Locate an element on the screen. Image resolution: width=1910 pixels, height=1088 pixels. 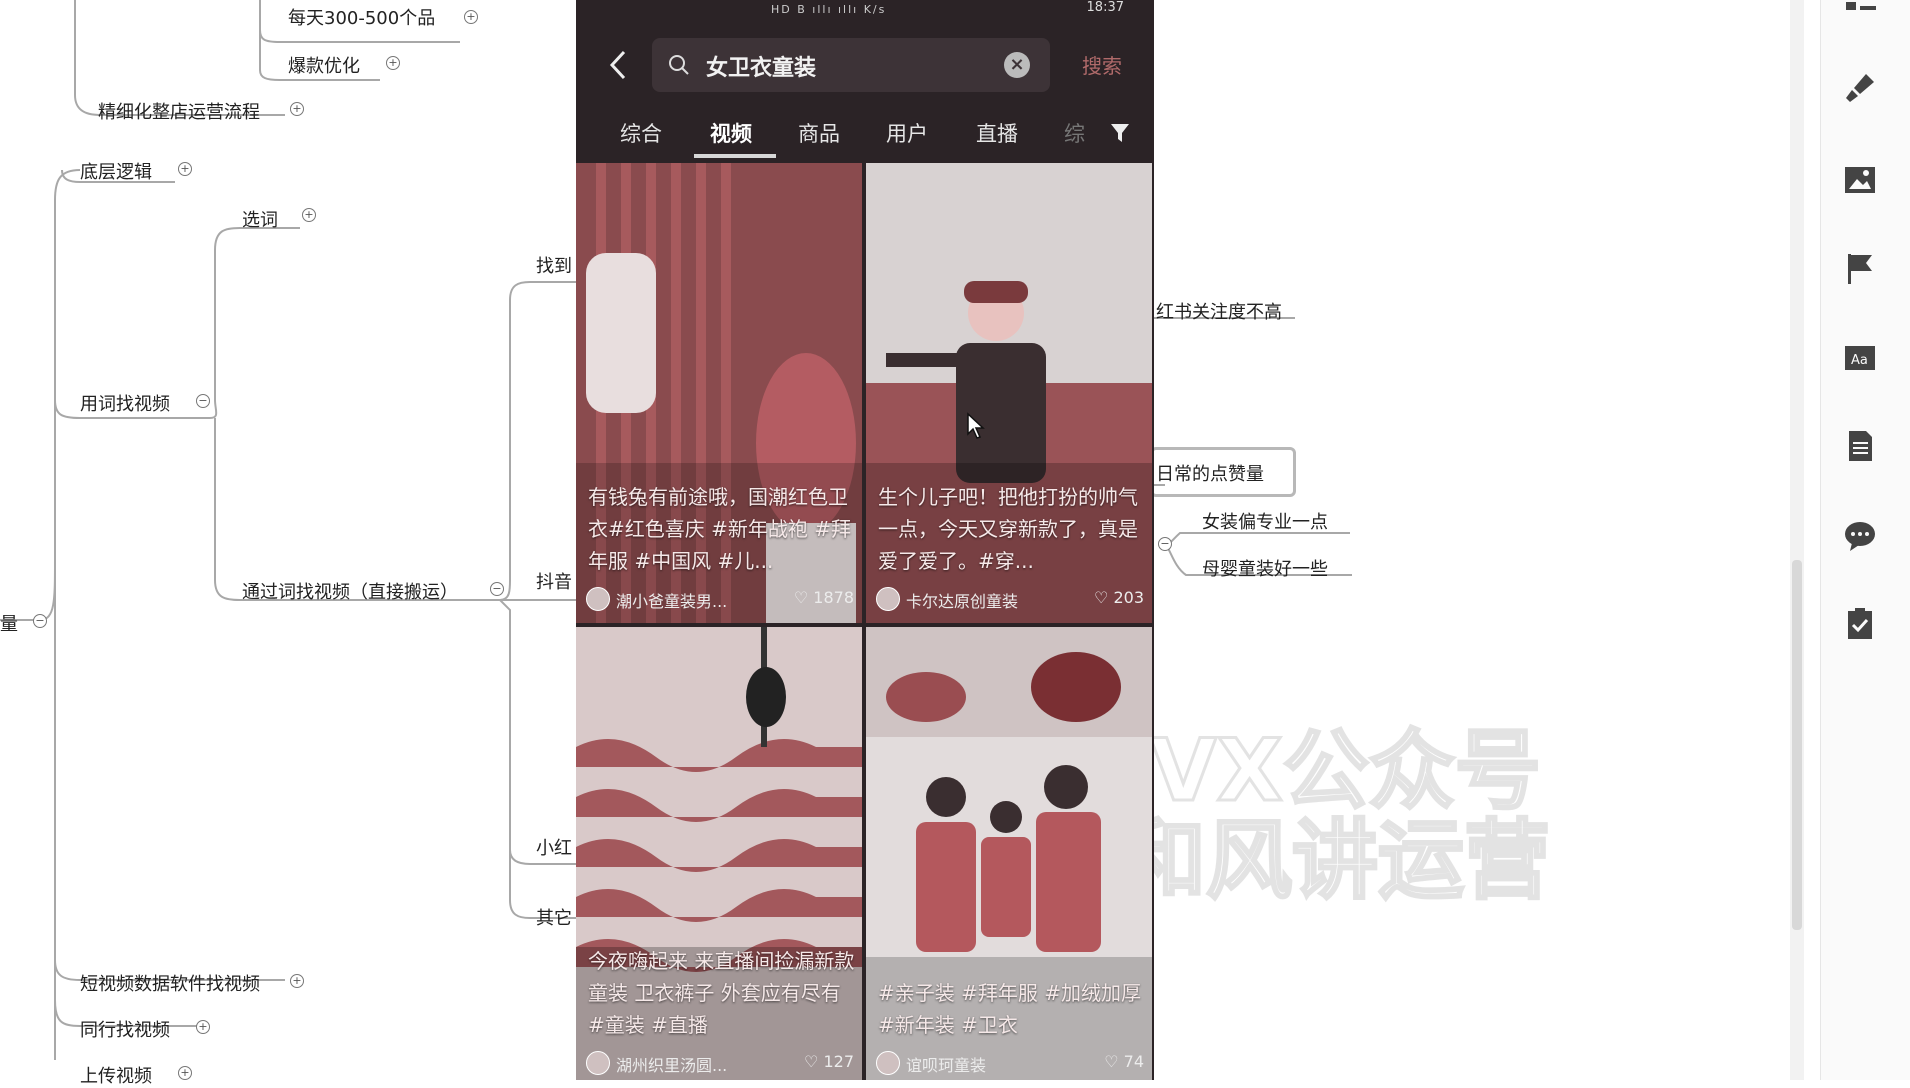
search-button: 搜索 is located at coordinates (1102, 64).